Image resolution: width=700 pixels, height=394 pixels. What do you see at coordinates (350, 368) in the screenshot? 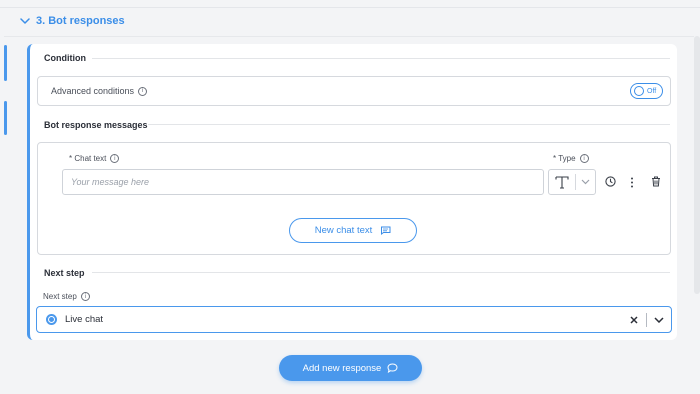
I see `add-new-response-button: Add new response` at bounding box center [350, 368].